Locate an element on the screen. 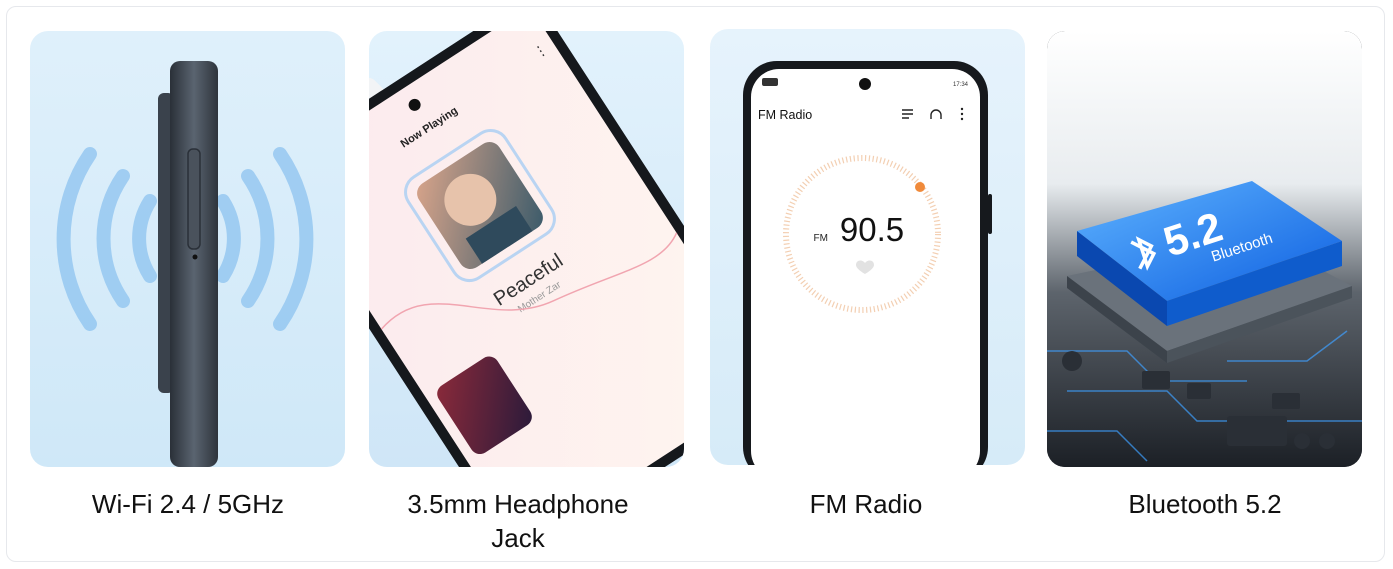 This screenshot has width=1393, height=569. front-camera is located at coordinates (865, 84).